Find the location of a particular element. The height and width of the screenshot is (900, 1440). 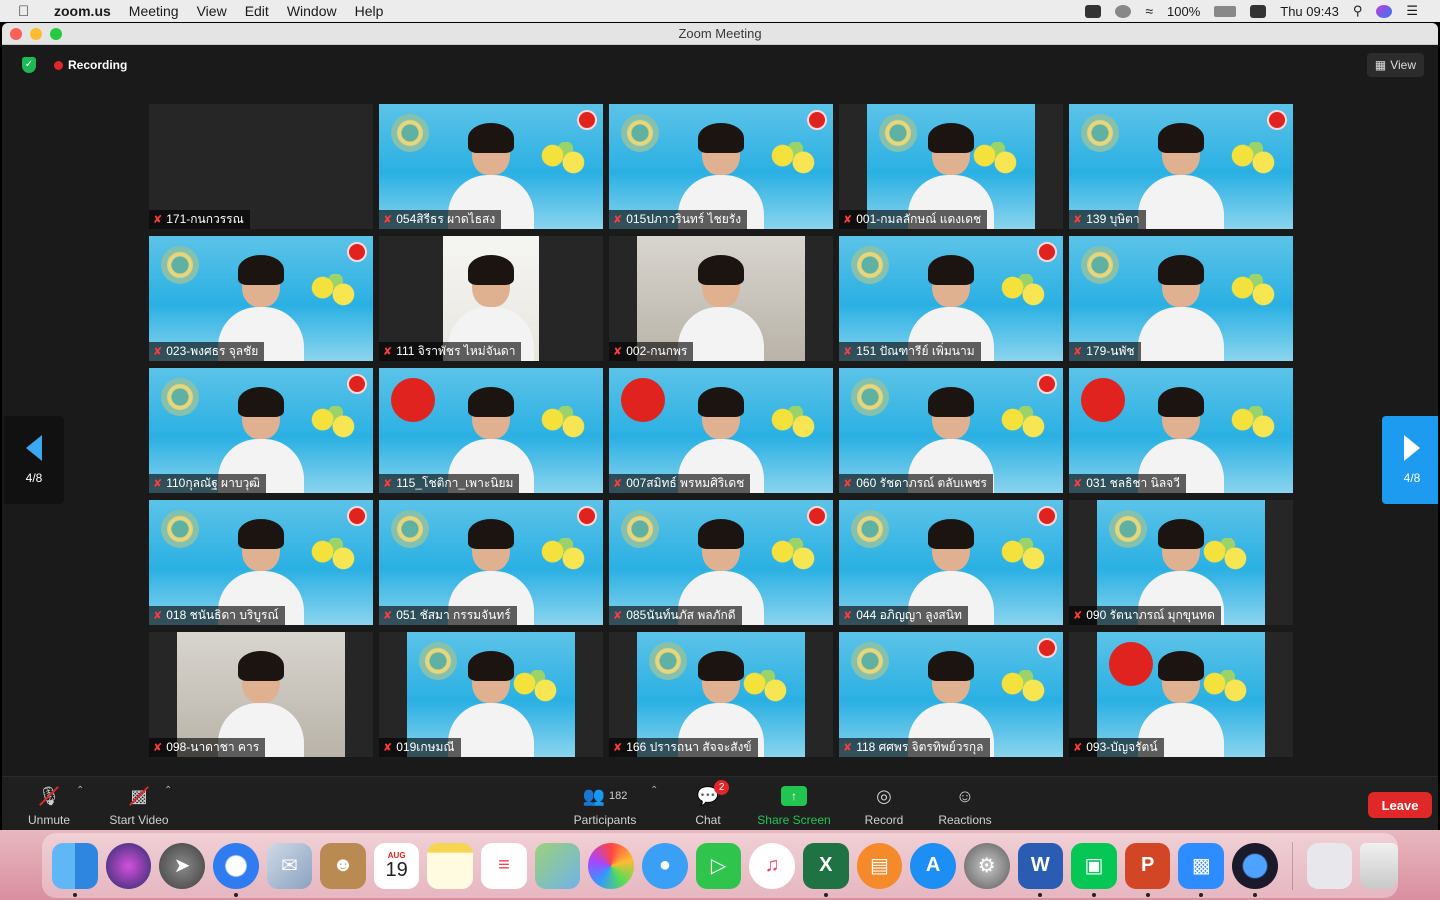

participant-tile: ✘ 166 ปรารถนา สัจจะสังข์ is located at coordinates (721, 694).